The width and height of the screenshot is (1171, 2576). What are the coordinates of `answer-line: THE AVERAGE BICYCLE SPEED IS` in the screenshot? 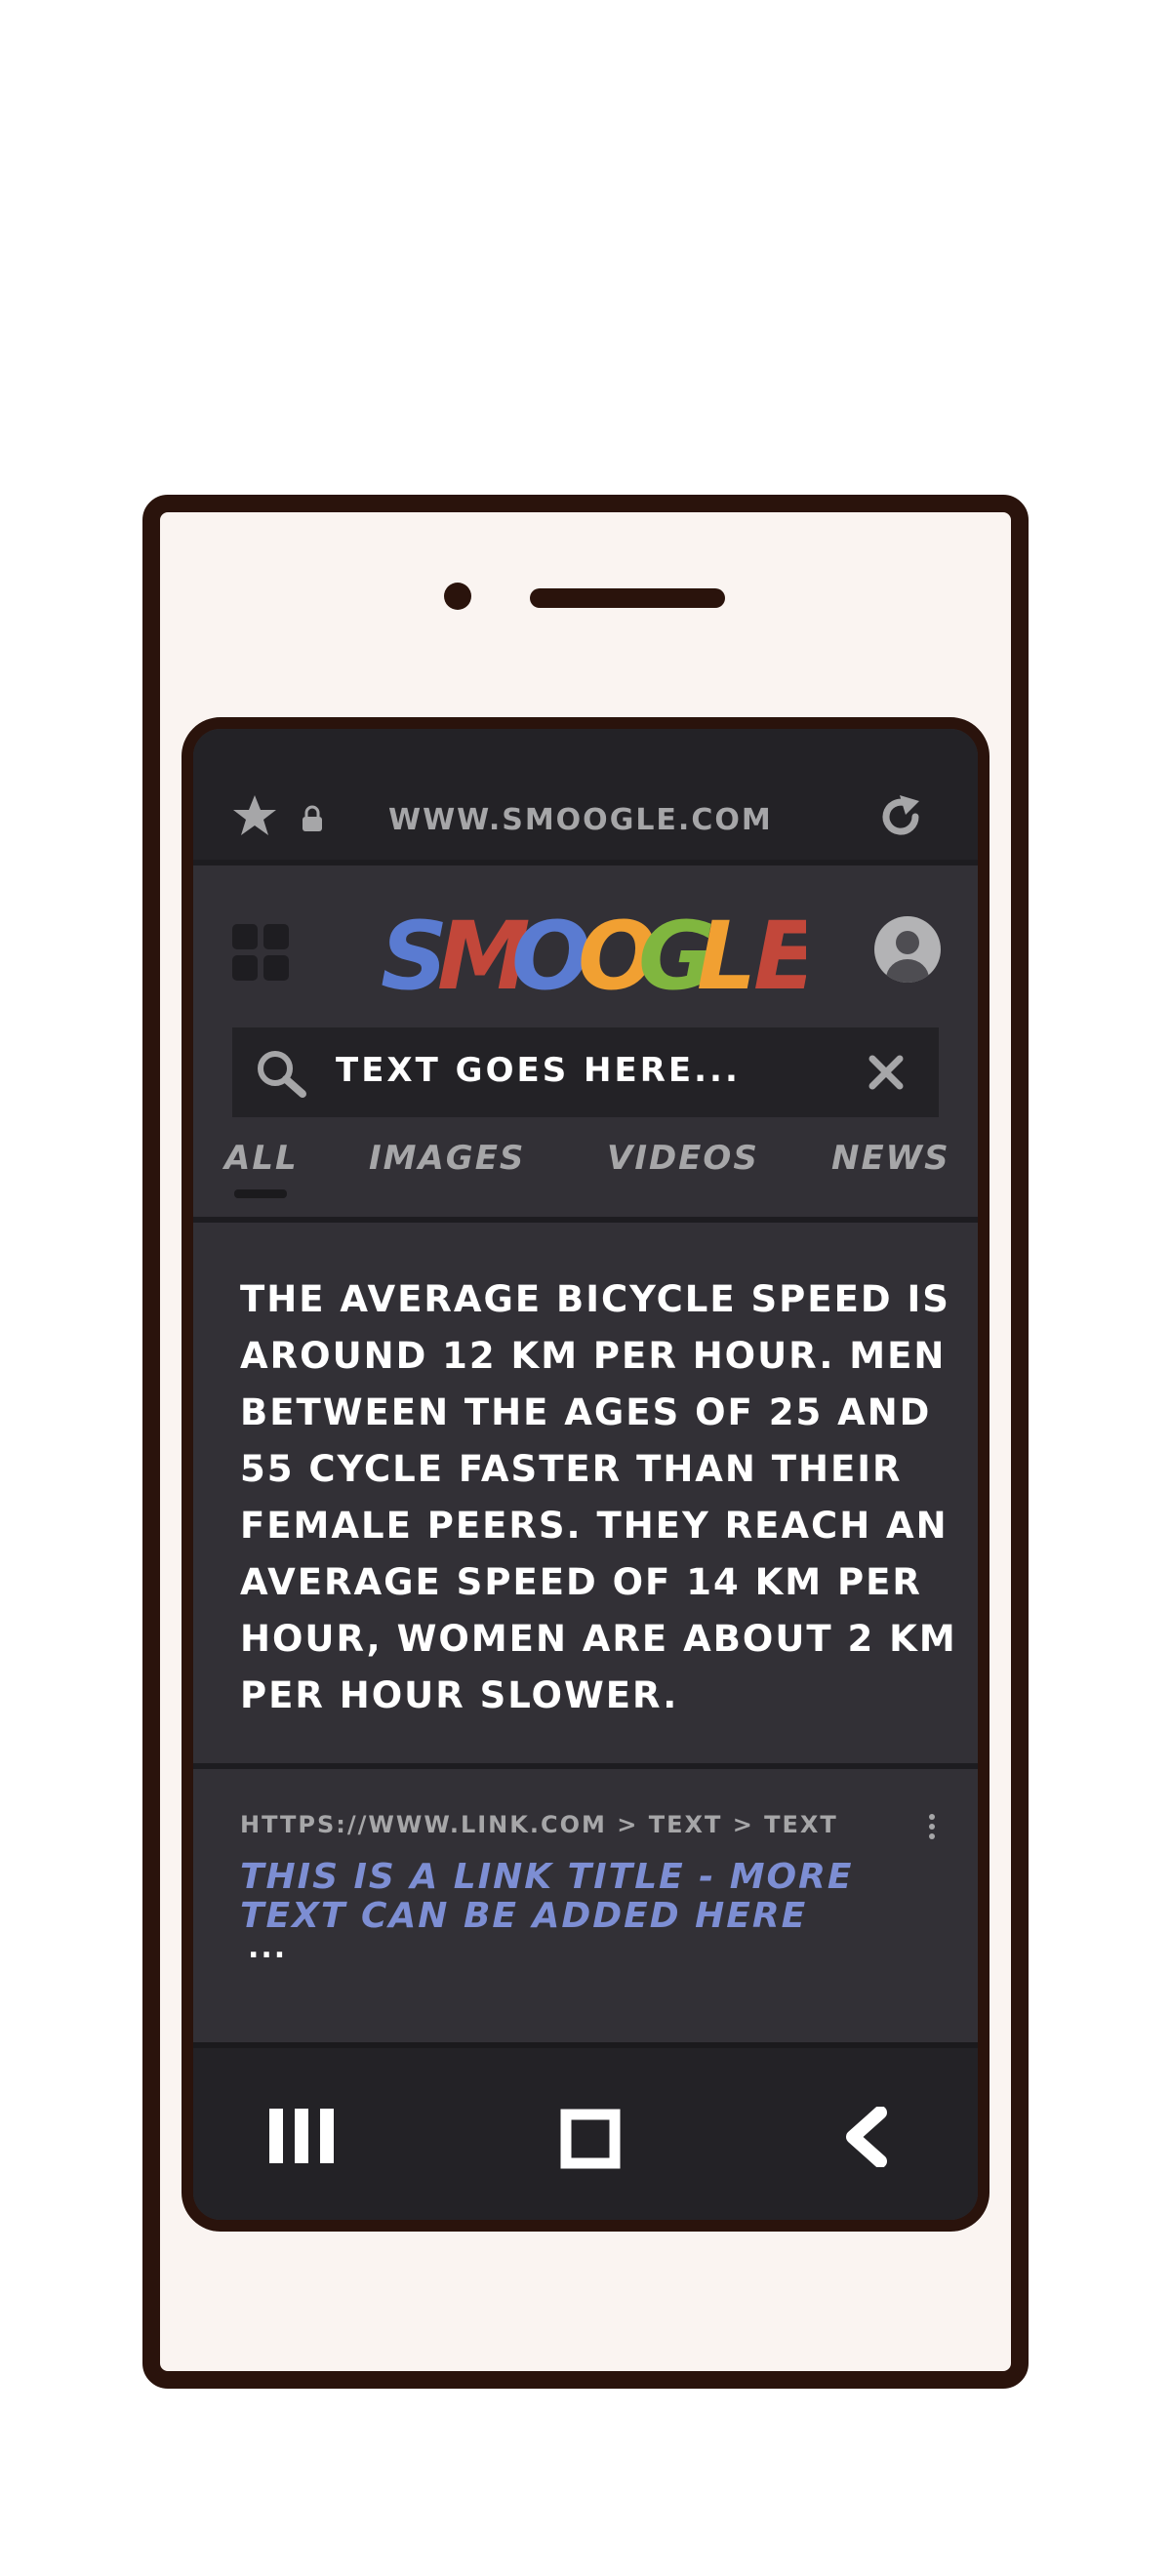 It's located at (595, 1299).